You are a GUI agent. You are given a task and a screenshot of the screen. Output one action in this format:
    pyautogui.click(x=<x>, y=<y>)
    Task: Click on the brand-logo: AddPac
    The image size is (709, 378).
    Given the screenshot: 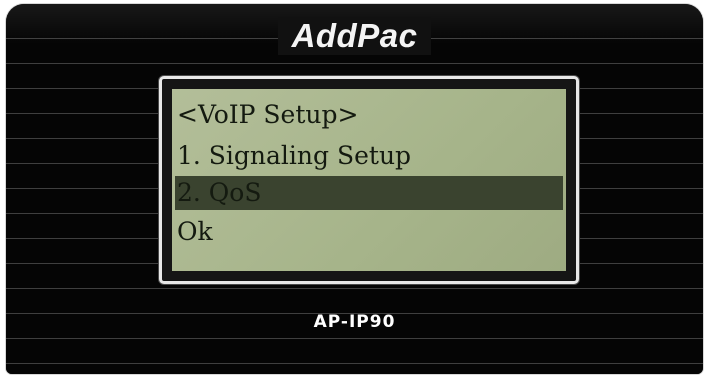 What is the action you would take?
    pyautogui.click(x=354, y=35)
    